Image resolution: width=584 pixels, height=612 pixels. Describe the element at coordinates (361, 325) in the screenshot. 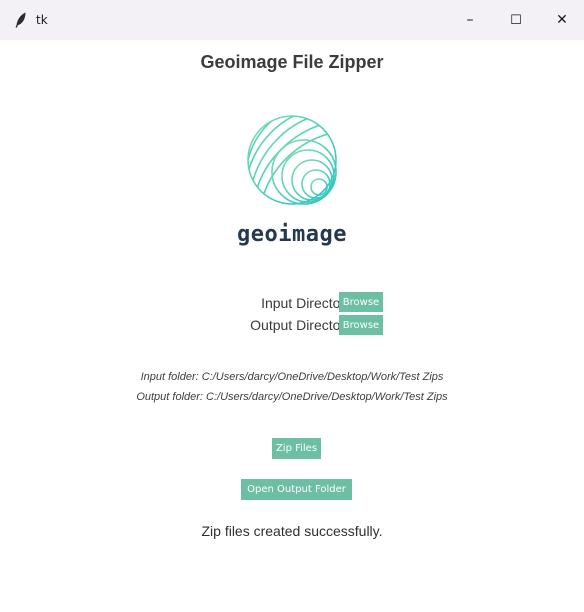

I see `browse-output-button: Browse` at that location.